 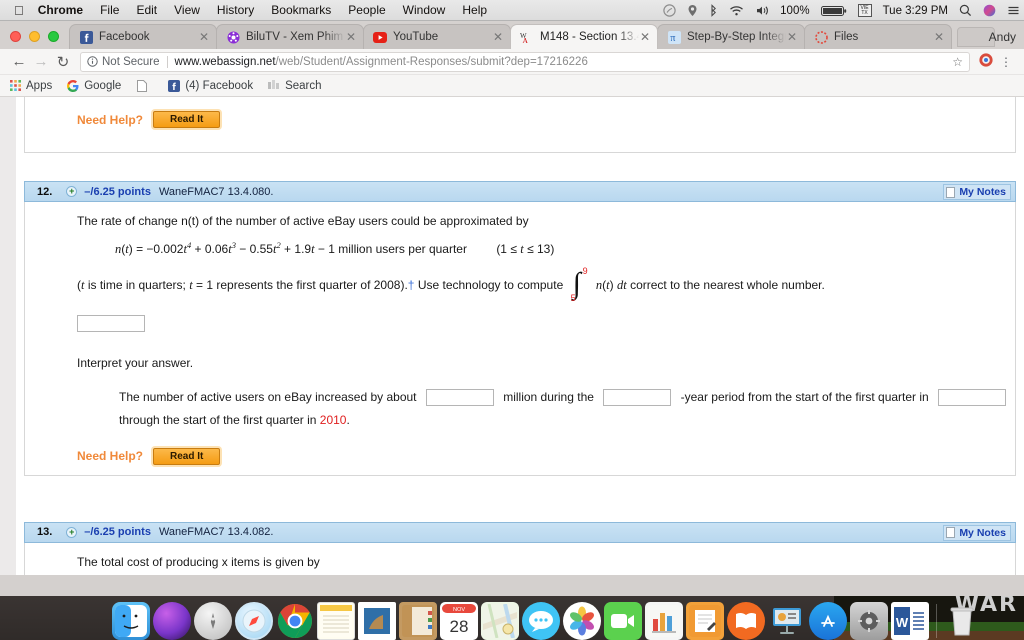 What do you see at coordinates (1006, 62) in the screenshot?
I see `chrome-menu-icon: ⋮` at bounding box center [1006, 62].